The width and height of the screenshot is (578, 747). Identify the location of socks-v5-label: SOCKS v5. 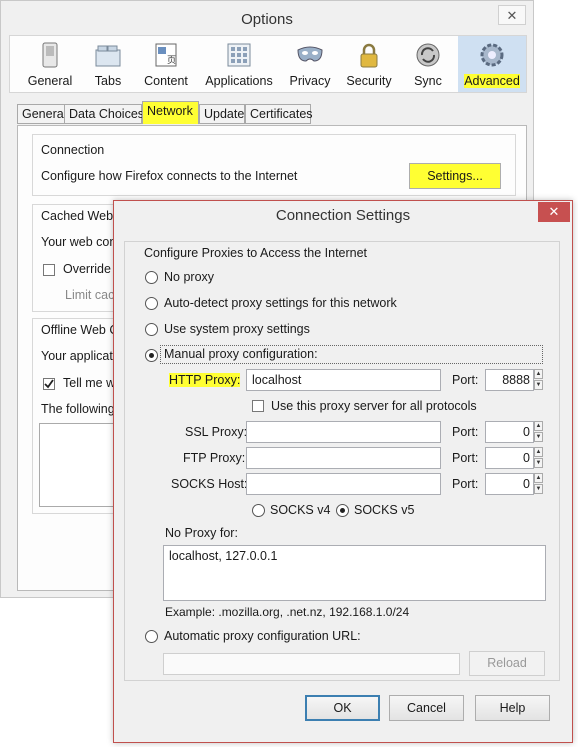
(384, 510).